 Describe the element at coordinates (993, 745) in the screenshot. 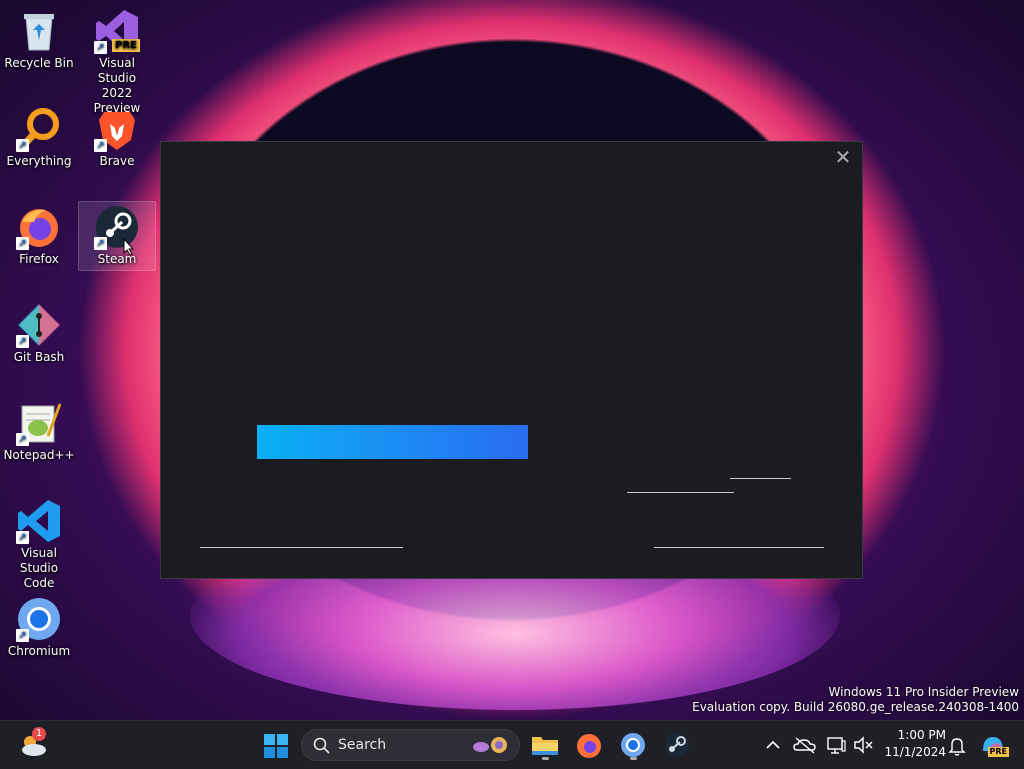

I see `copilot-button: PRE` at that location.